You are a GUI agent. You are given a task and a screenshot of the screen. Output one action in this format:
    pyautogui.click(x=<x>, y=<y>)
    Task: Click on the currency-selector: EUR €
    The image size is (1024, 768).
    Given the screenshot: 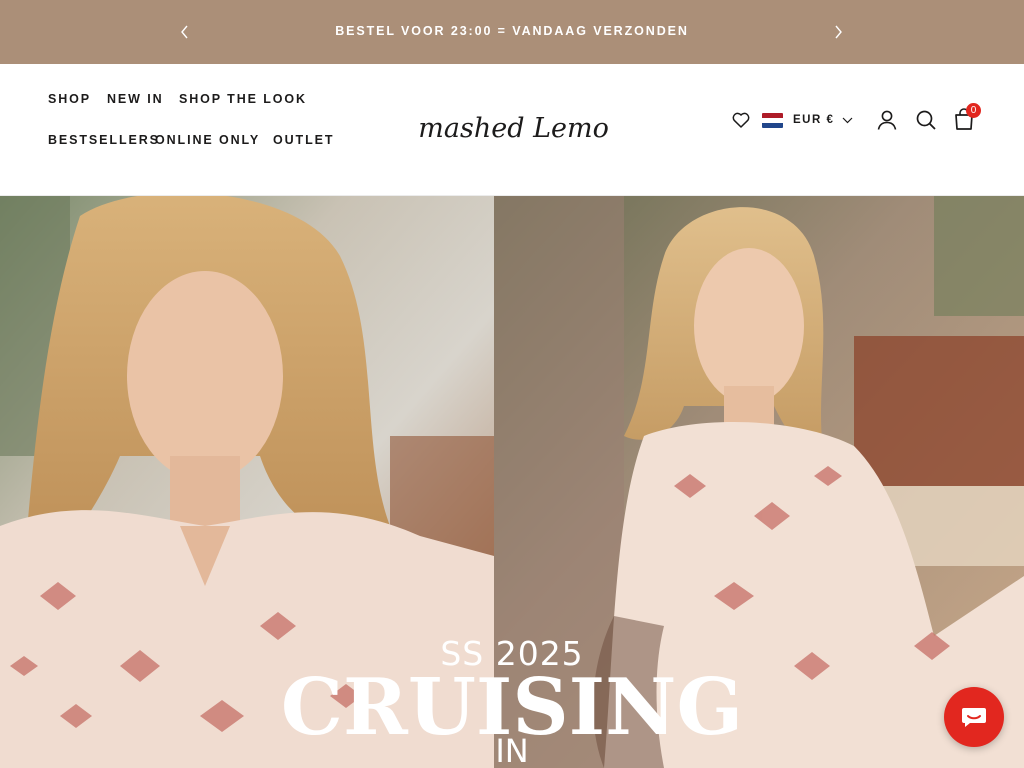 What is the action you would take?
    pyautogui.click(x=807, y=120)
    